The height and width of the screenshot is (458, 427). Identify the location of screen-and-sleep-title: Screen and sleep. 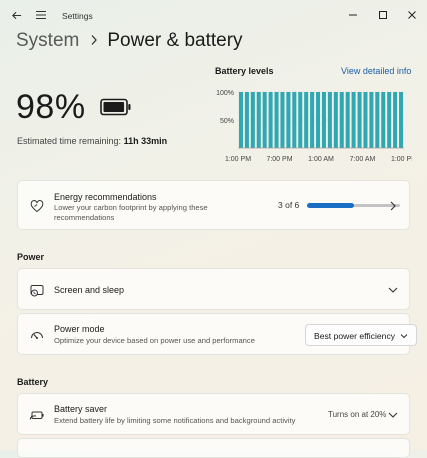
(89, 290).